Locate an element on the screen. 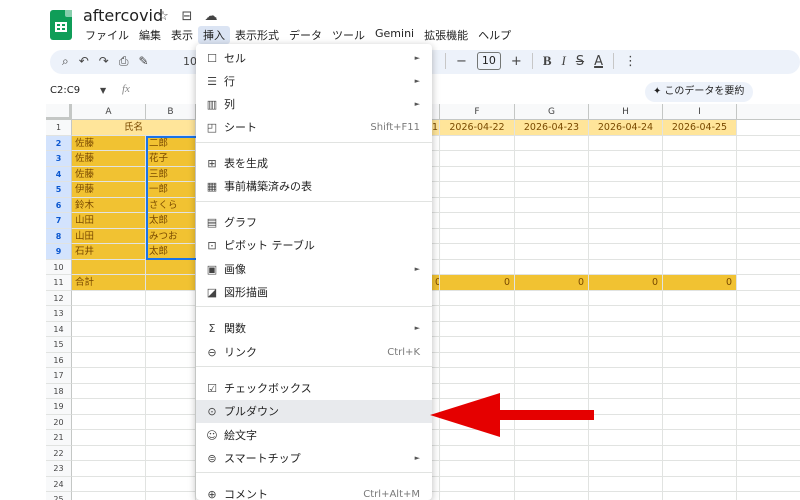 The image size is (800, 500). column-header: G is located at coordinates (552, 112).